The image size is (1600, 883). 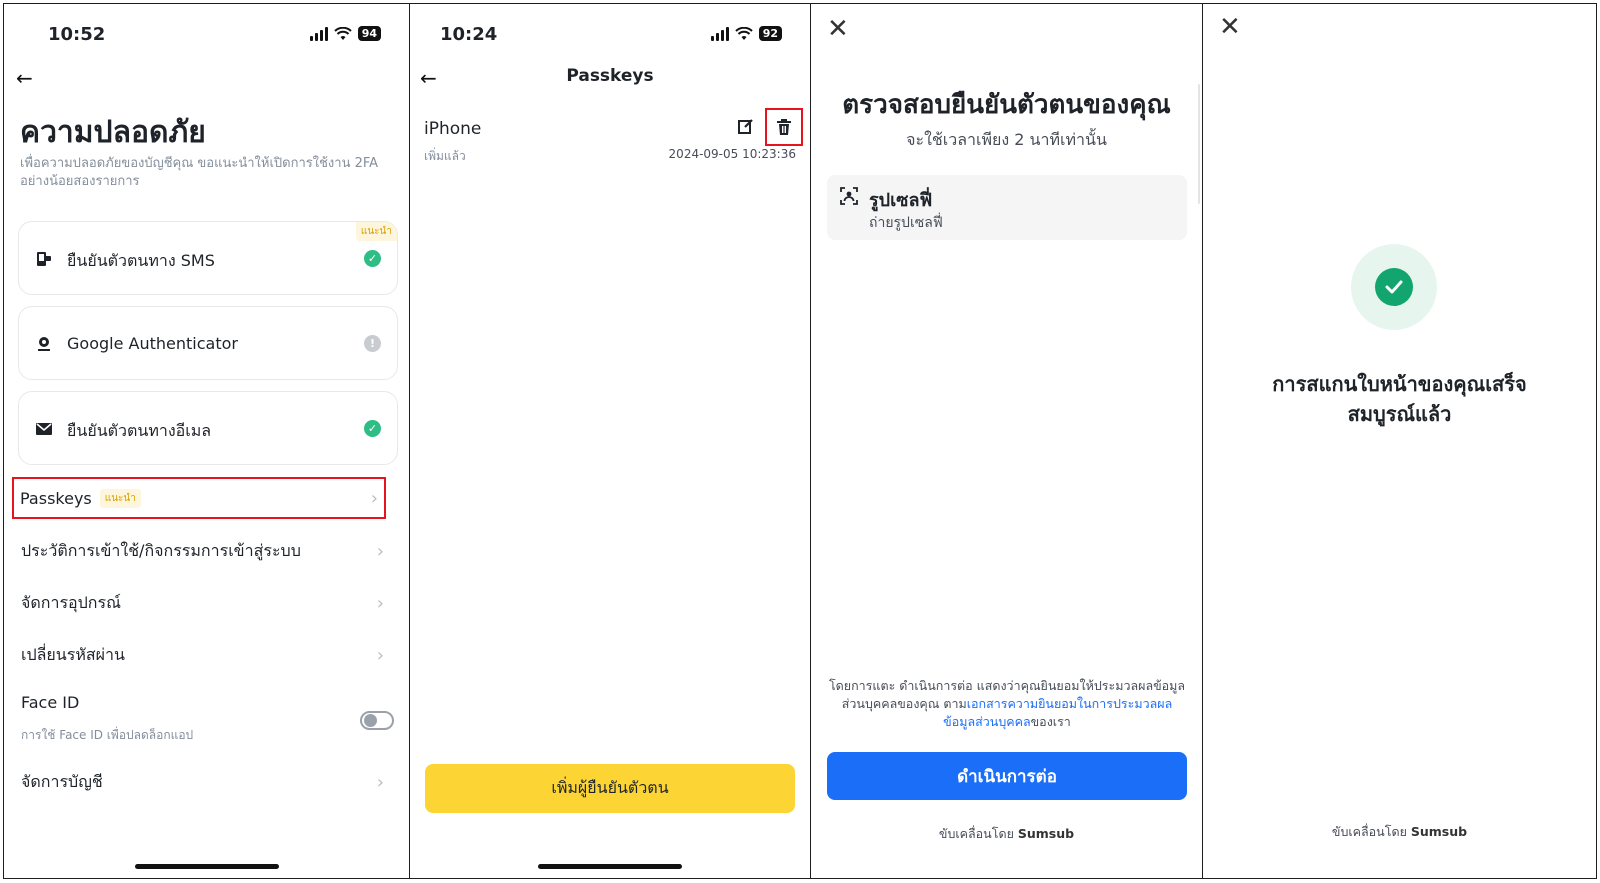 I want to click on change-password-row: เปลี่ยนรหัสผ่าน ›, so click(x=204, y=655).